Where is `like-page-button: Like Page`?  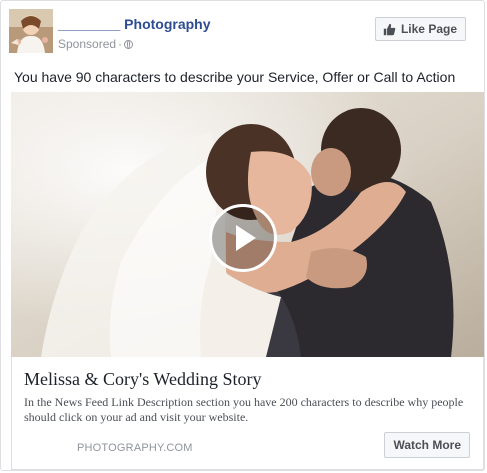
like-page-button: Like Page is located at coordinates (420, 29).